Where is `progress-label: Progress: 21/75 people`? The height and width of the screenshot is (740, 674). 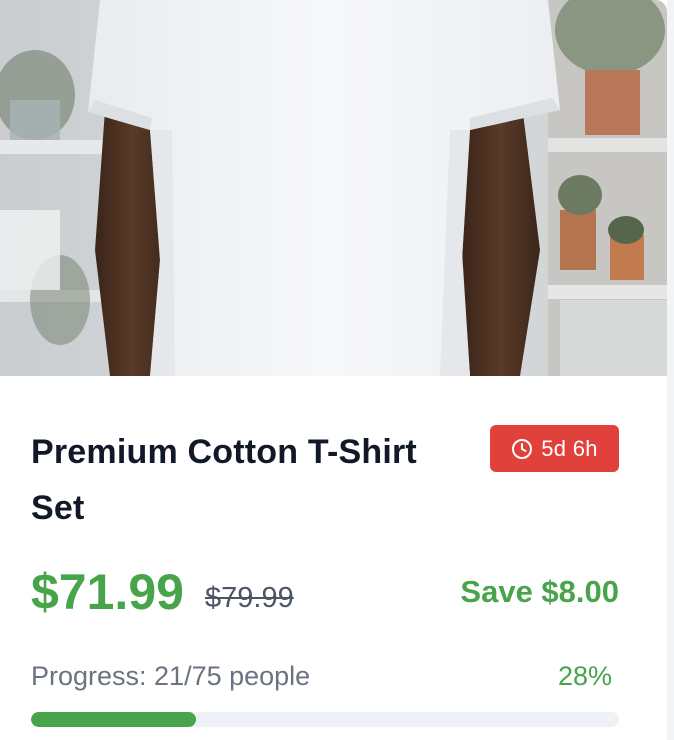
progress-label: Progress: 21/75 people is located at coordinates (171, 676).